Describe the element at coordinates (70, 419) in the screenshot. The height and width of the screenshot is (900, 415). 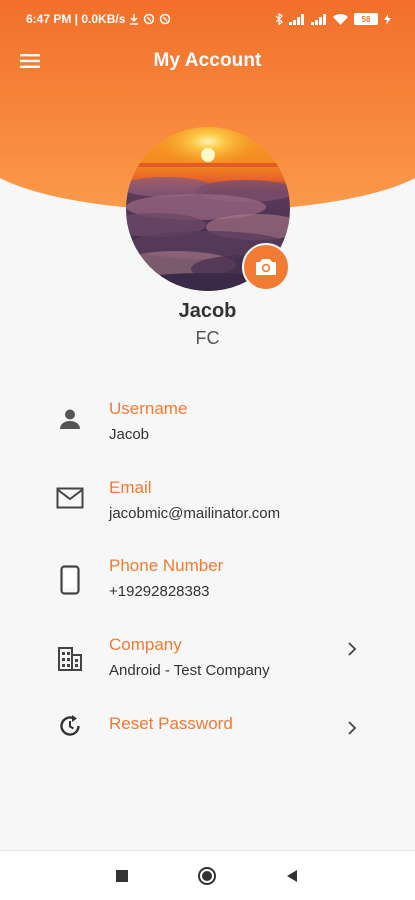
I see `person-icon` at that location.